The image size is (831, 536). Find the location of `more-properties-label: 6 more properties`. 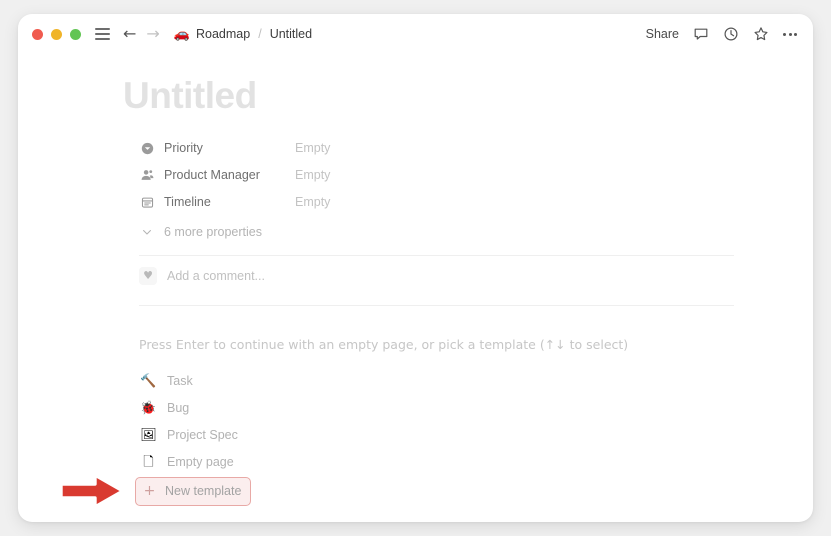

more-properties-label: 6 more properties is located at coordinates (213, 232).